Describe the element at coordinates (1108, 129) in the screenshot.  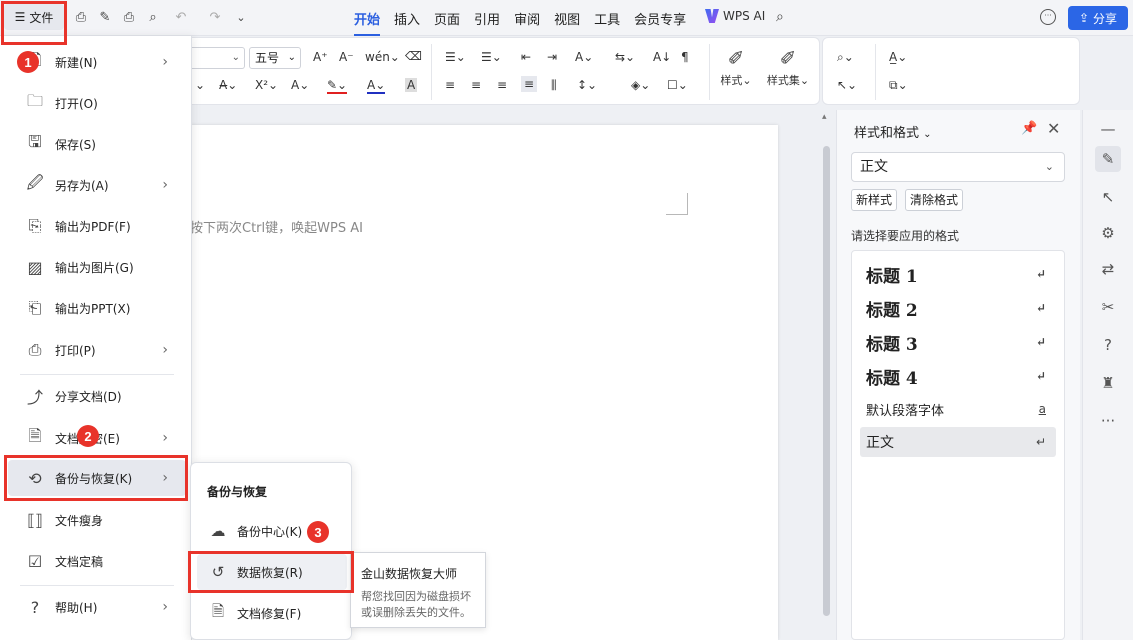
I see `collapse-icon: —` at that location.